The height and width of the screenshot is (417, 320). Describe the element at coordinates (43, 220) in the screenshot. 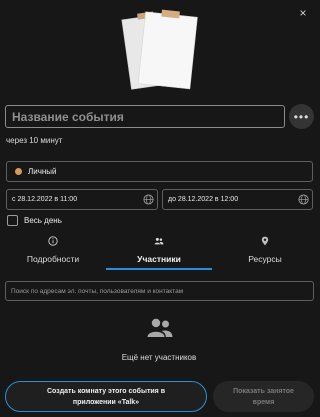

I see `all-day-label: Весь день` at that location.